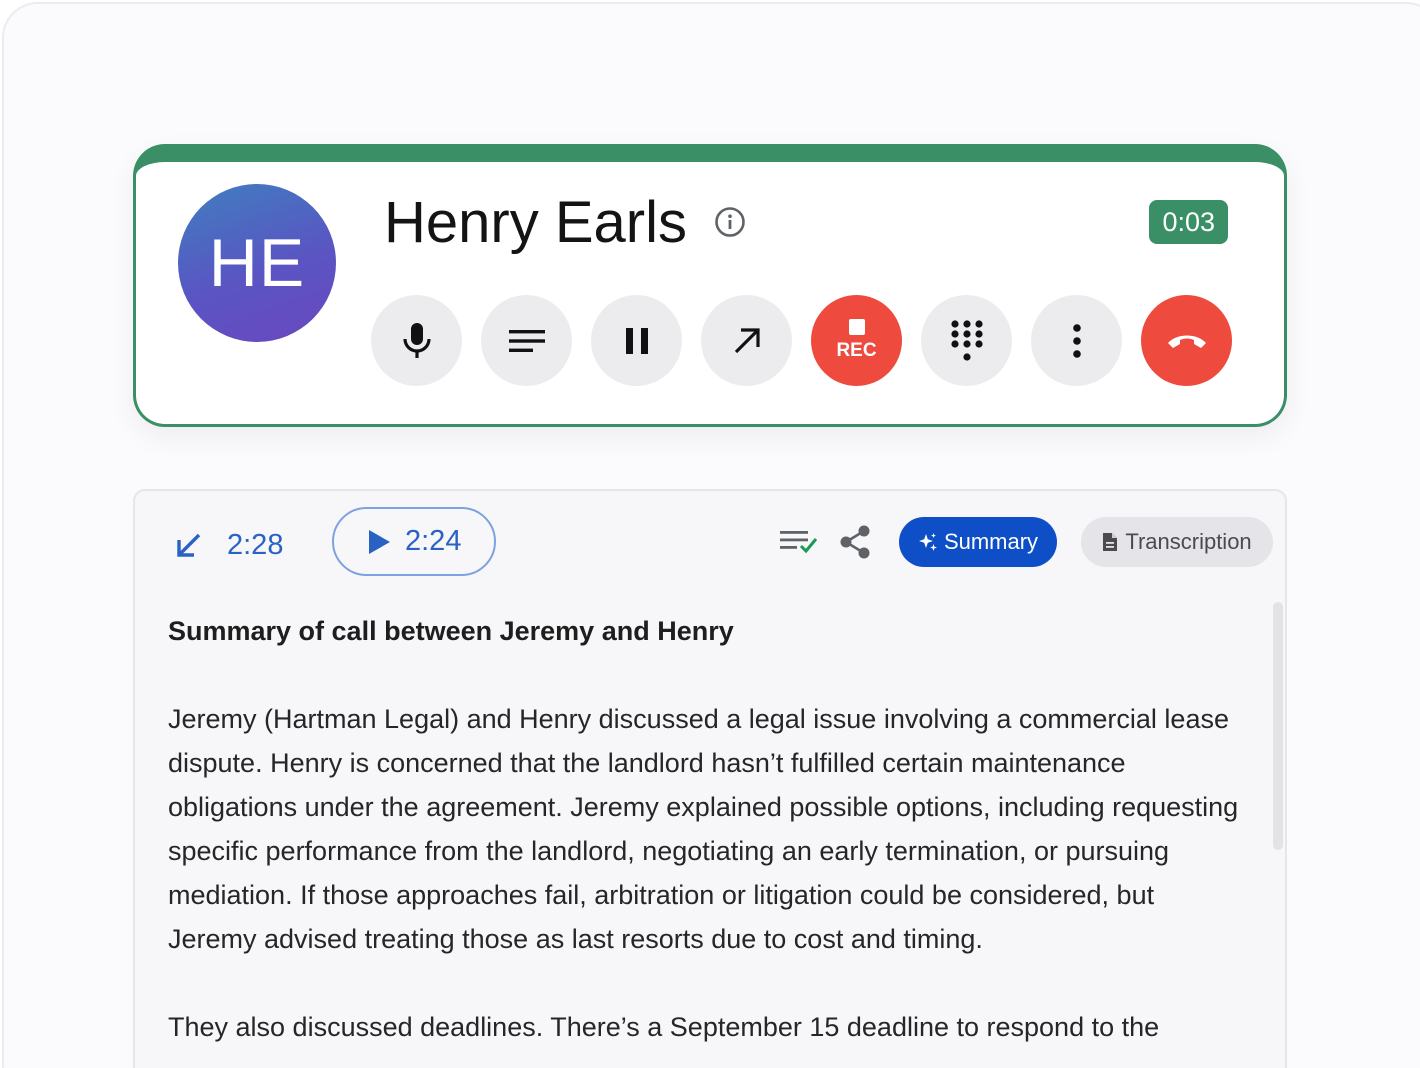  Describe the element at coordinates (856, 350) in the screenshot. I see `record-label: REC` at that location.